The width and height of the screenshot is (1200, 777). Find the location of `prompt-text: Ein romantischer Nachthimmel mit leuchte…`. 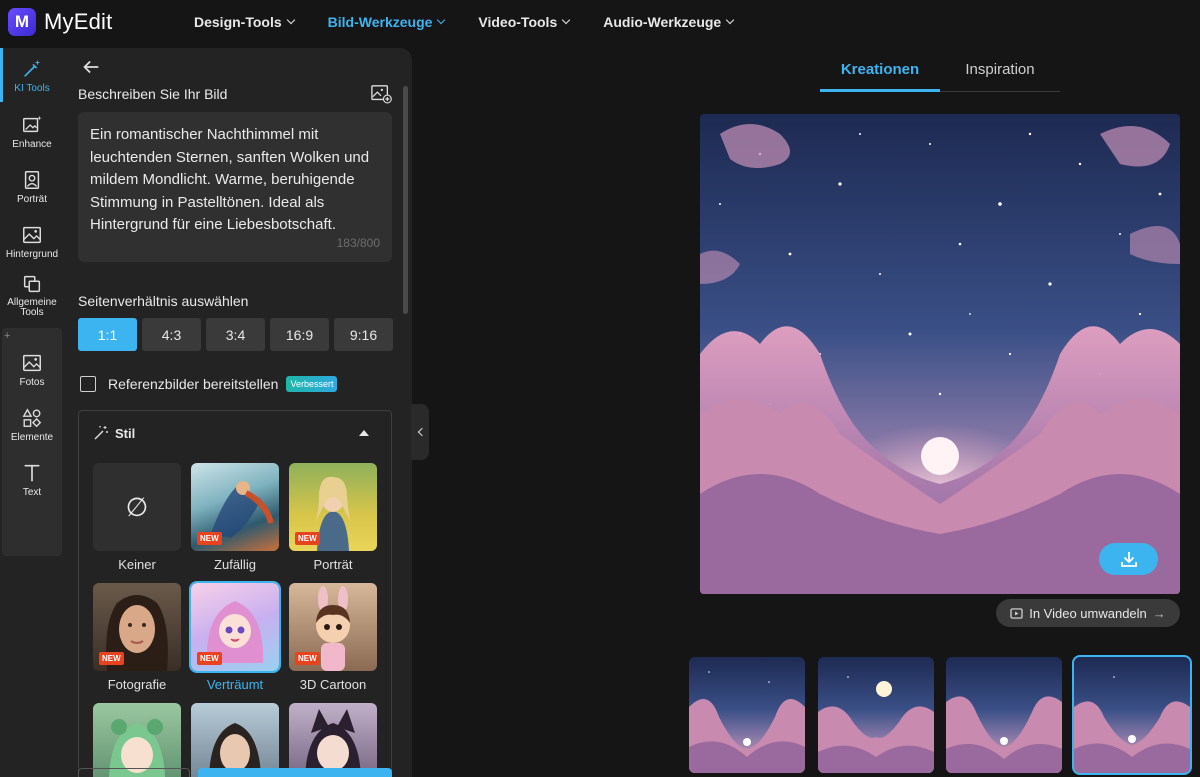

prompt-text: Ein romantischer Nachthimmel mit leuchte… is located at coordinates (230, 179).